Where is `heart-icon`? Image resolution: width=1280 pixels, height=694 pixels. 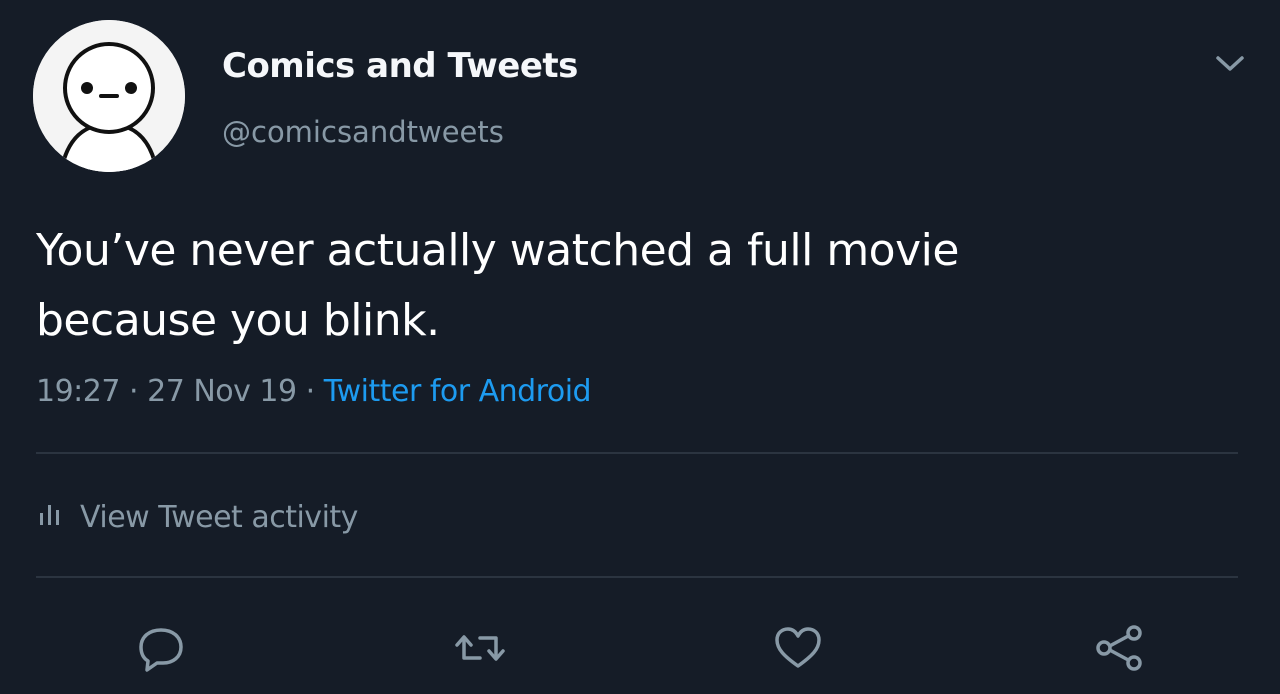 heart-icon is located at coordinates (798, 648).